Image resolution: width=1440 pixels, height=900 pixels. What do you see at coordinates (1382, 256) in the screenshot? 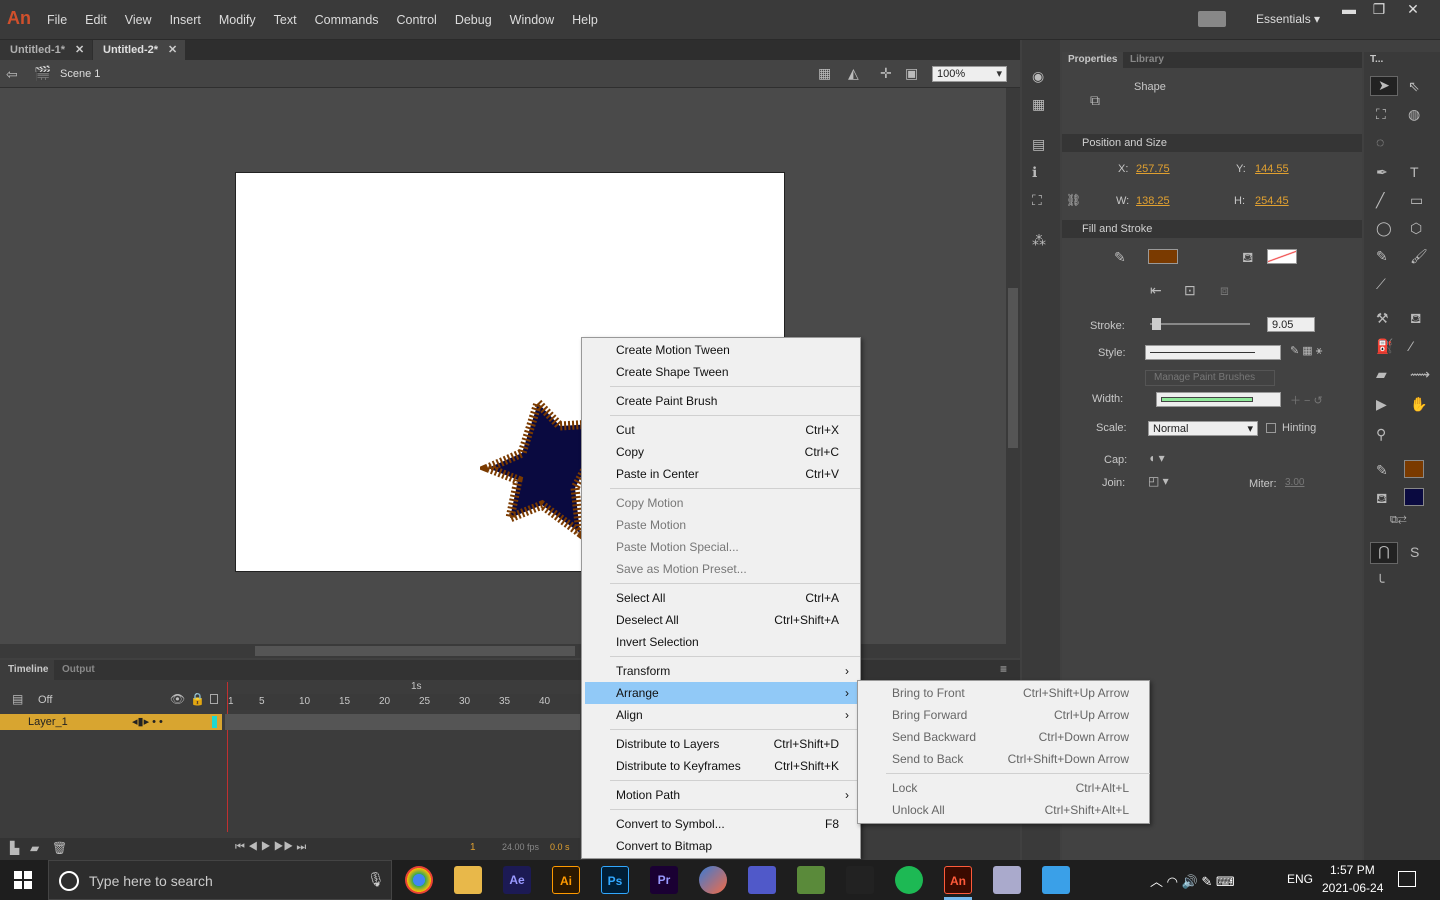
I see `pencil-tool-icon: ✎` at bounding box center [1382, 256].